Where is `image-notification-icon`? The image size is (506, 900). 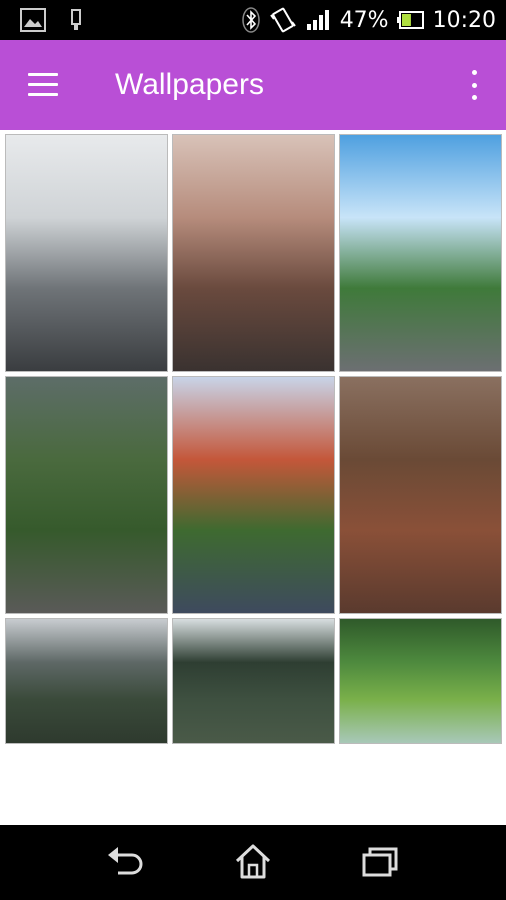 image-notification-icon is located at coordinates (33, 20).